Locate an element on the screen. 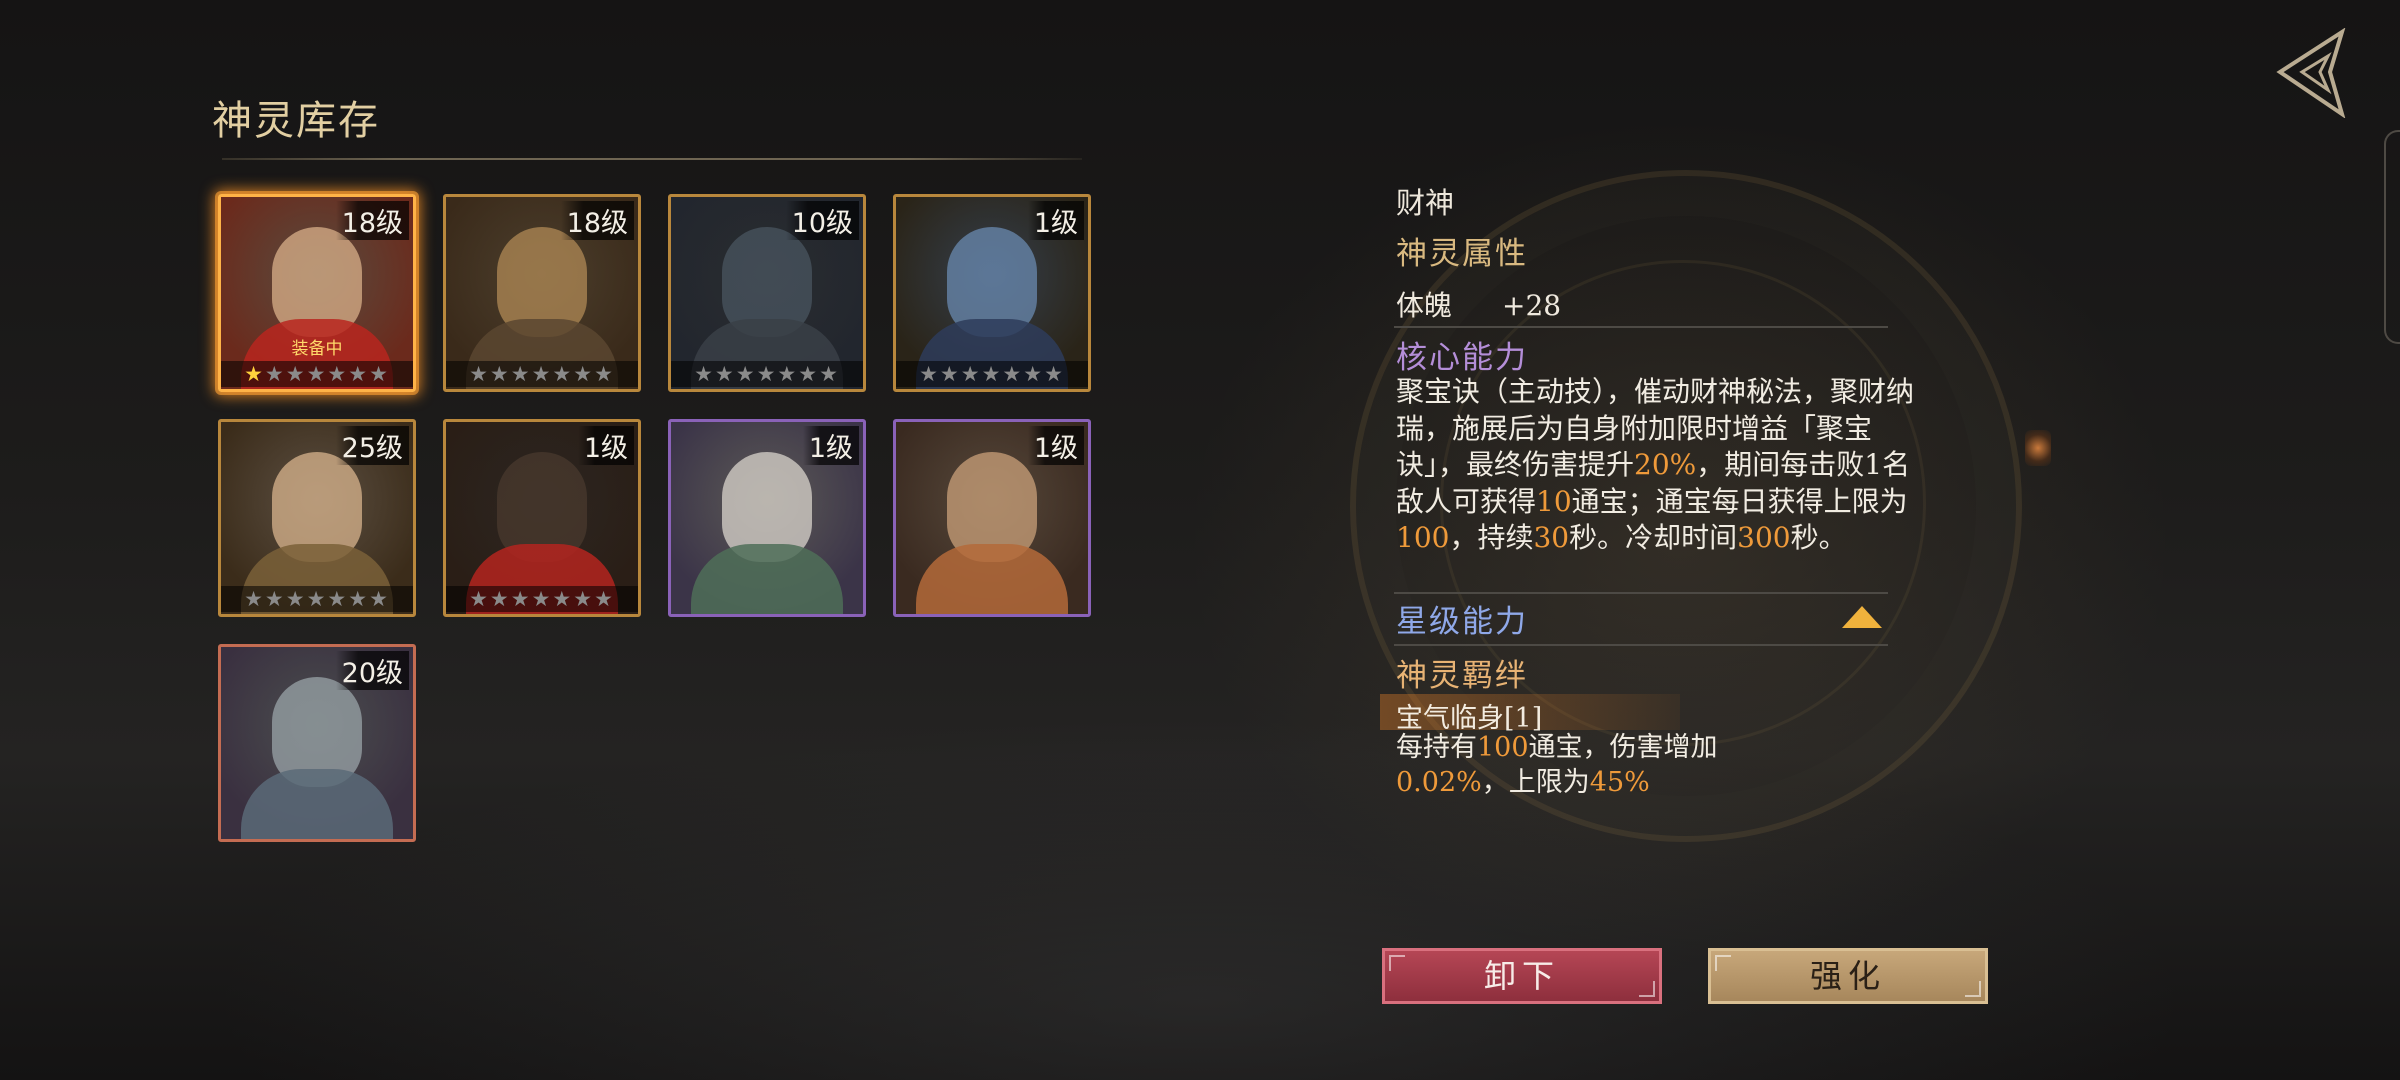 This screenshot has width=2400, height=1080. text-segment: 通宝；通宝每日获得上限为 is located at coordinates (1739, 501).